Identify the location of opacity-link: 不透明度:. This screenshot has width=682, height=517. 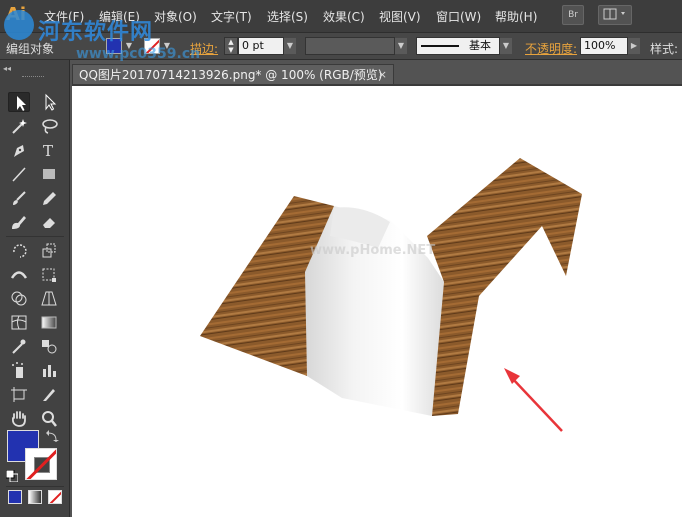
(551, 49).